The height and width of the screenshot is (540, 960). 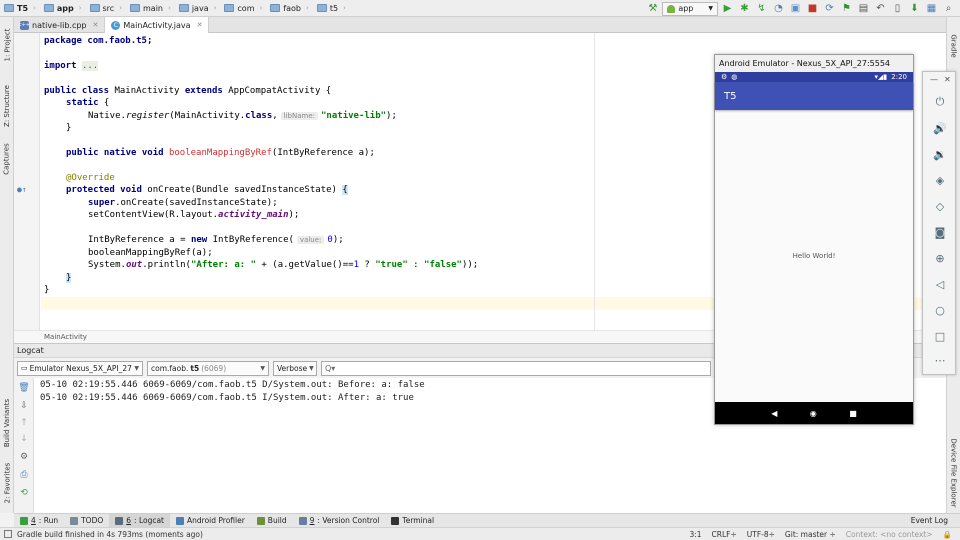 What do you see at coordinates (947, 534) in the screenshot?
I see `lock-icon: 🔒` at bounding box center [947, 534].